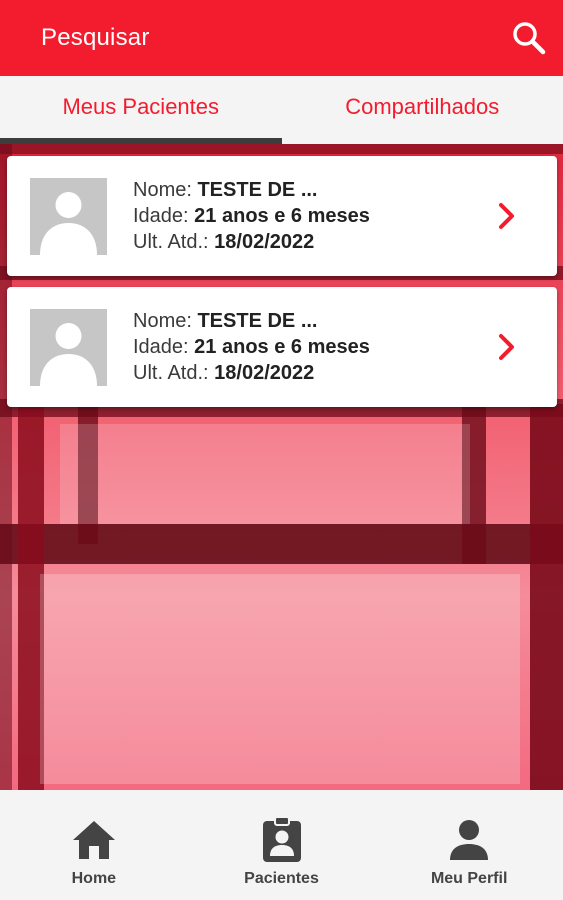 The height and width of the screenshot is (900, 563). Describe the element at coordinates (94, 840) in the screenshot. I see `home-icon` at that location.